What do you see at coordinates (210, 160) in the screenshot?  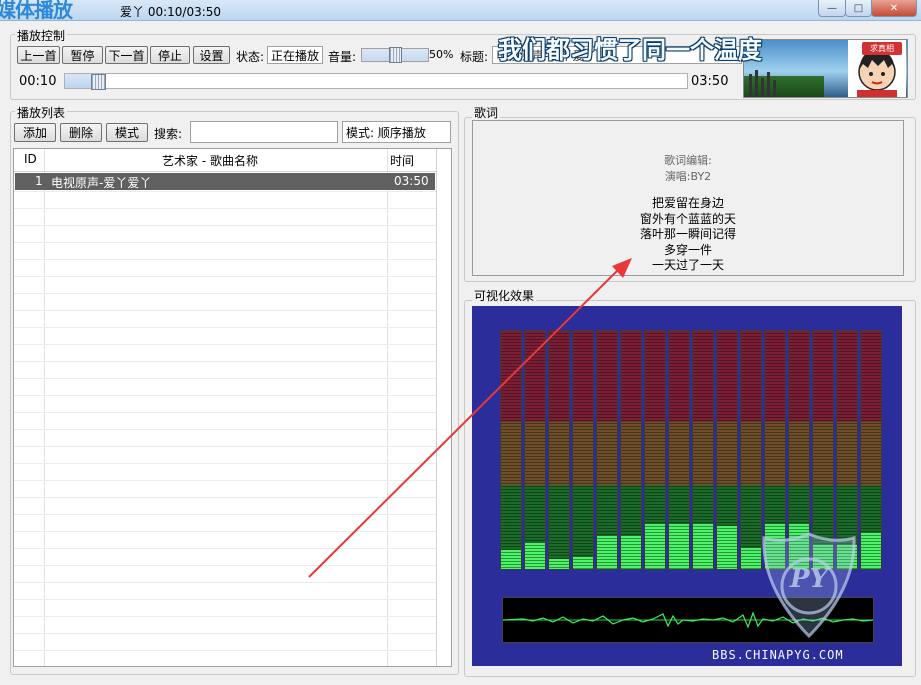 I see `column-name: 艺术家 - 歌曲名称` at bounding box center [210, 160].